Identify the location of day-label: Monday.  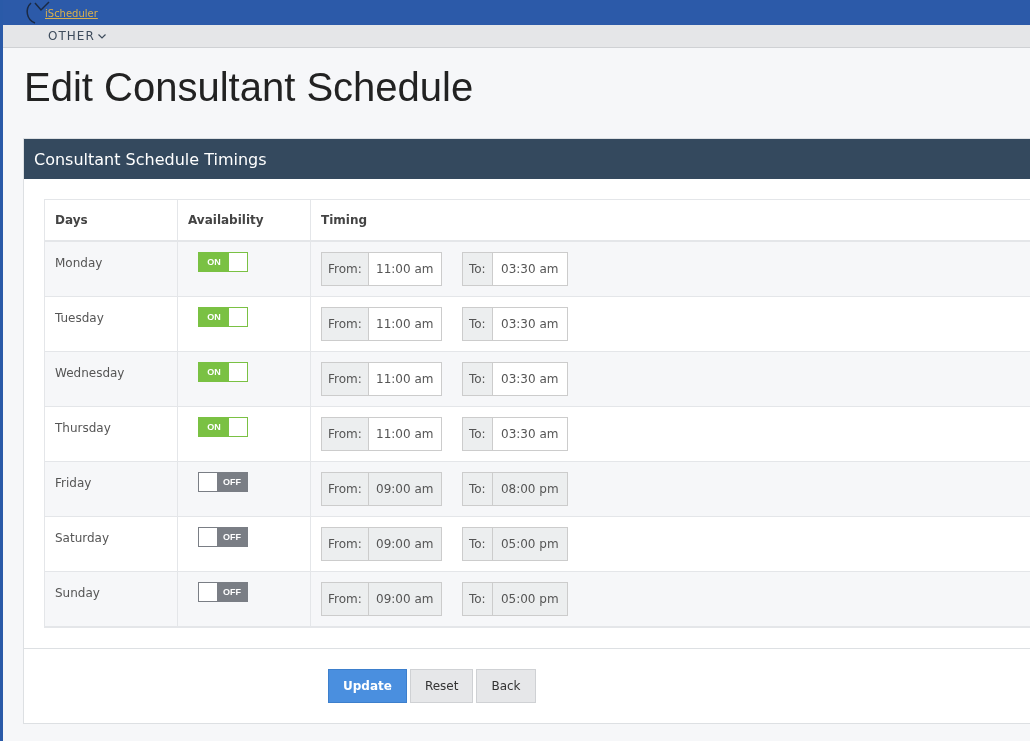
(79, 263).